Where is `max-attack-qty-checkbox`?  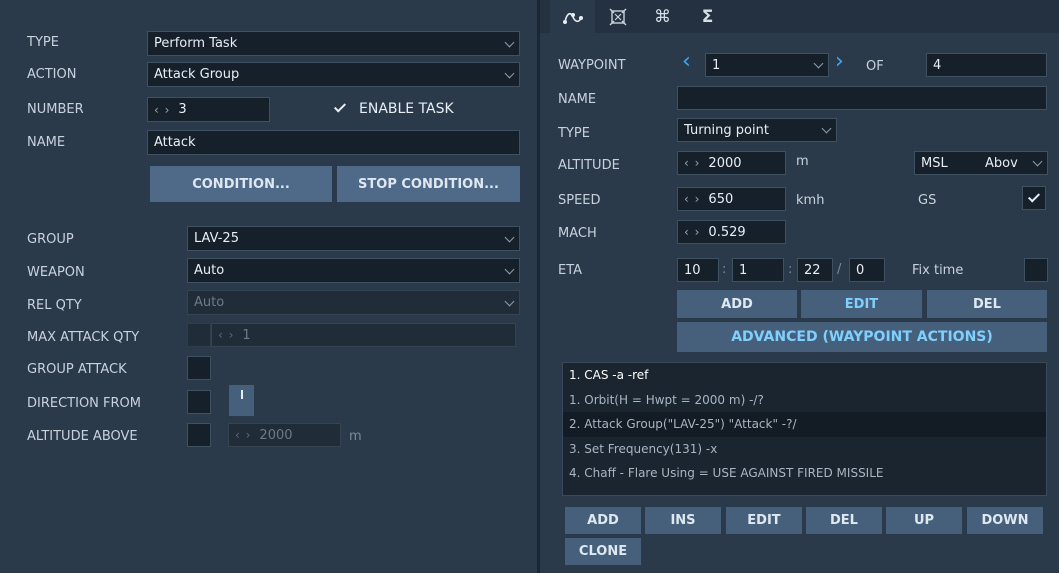
max-attack-qty-checkbox is located at coordinates (199, 335).